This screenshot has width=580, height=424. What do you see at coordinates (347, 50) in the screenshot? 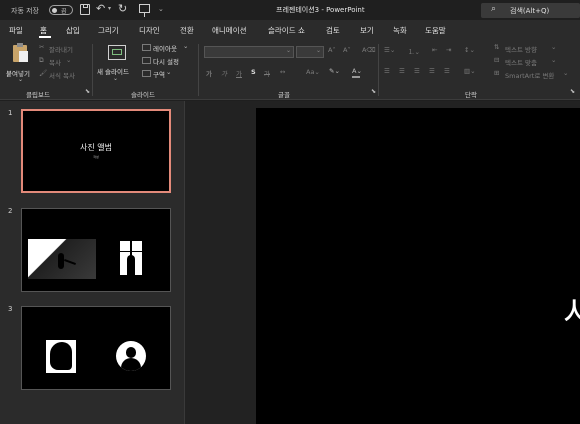
I see `shrink-font-icon: A˅` at bounding box center [347, 50].